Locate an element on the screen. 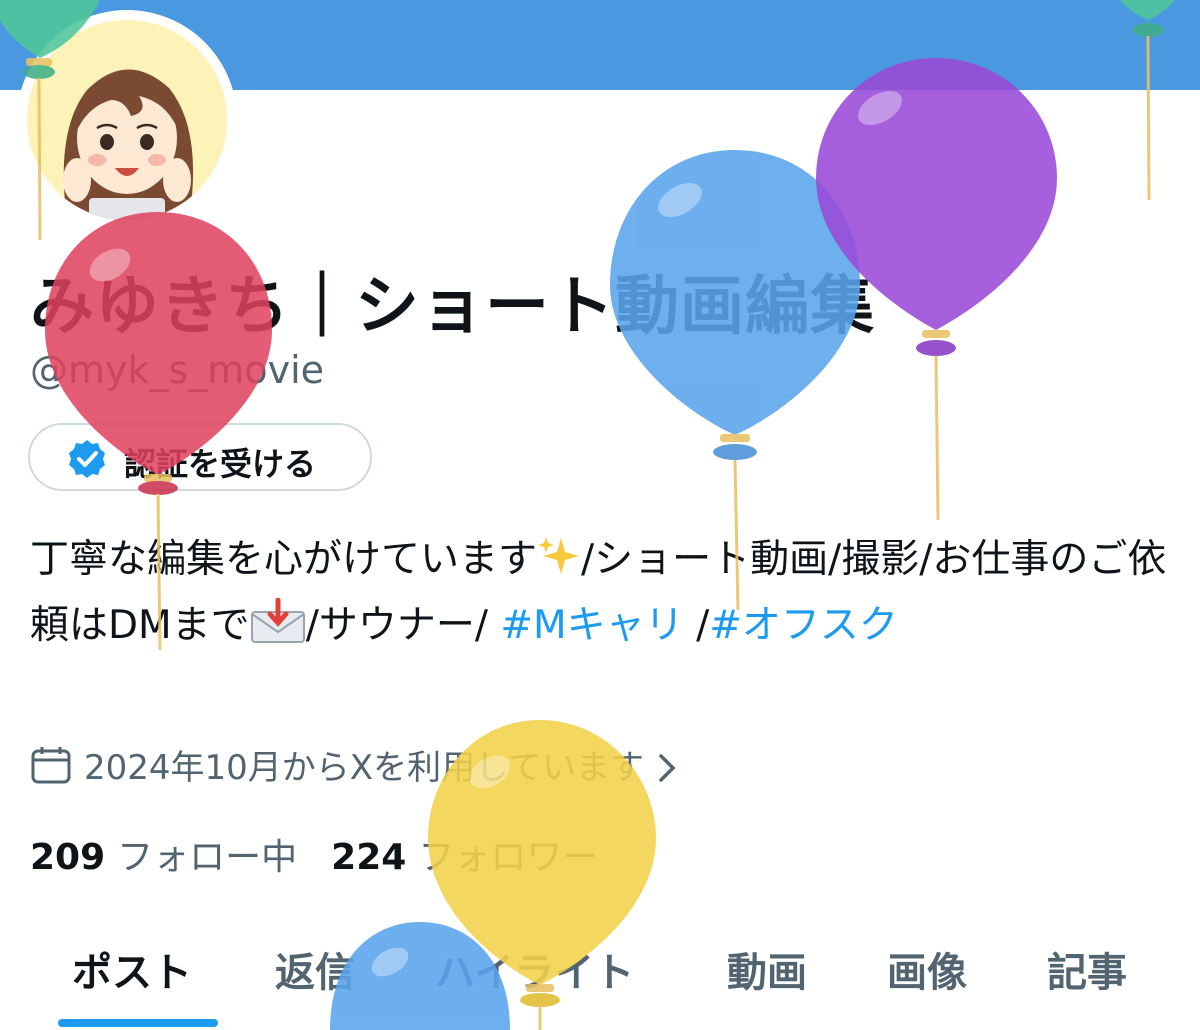  bio-text: 丁寧な編集を心がけています is located at coordinates (284, 559).